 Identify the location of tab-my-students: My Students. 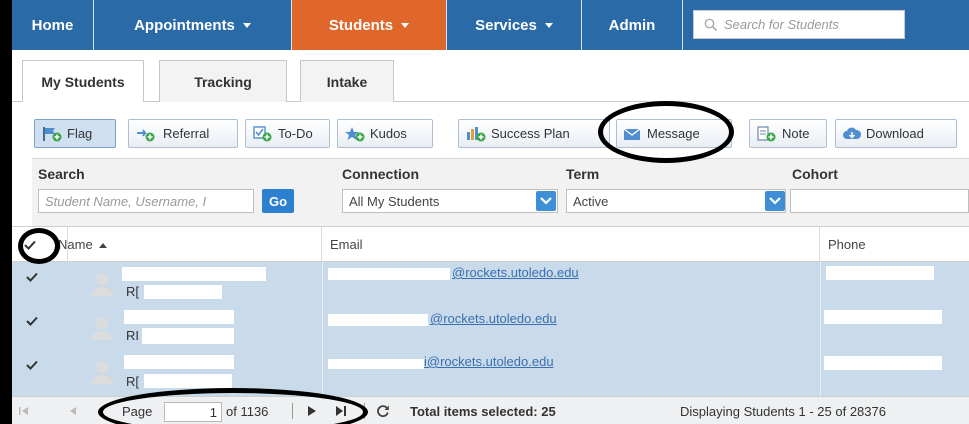
(83, 81).